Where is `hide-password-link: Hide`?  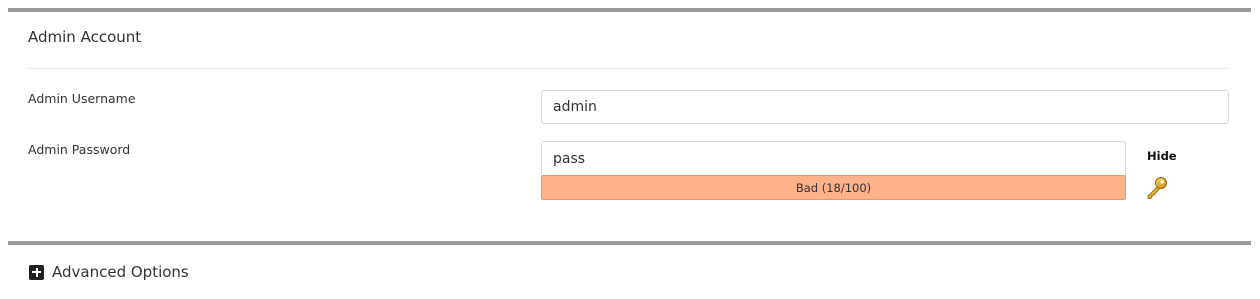 hide-password-link: Hide is located at coordinates (1162, 156).